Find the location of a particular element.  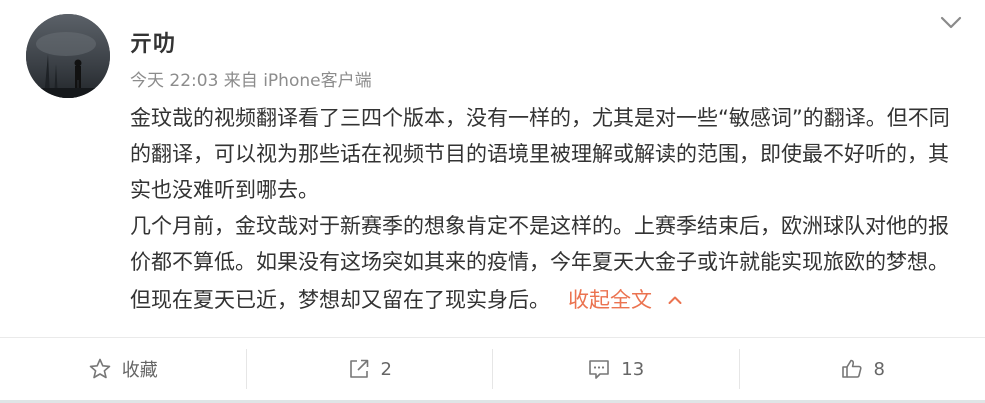

chevron-down-icon is located at coordinates (951, 23).